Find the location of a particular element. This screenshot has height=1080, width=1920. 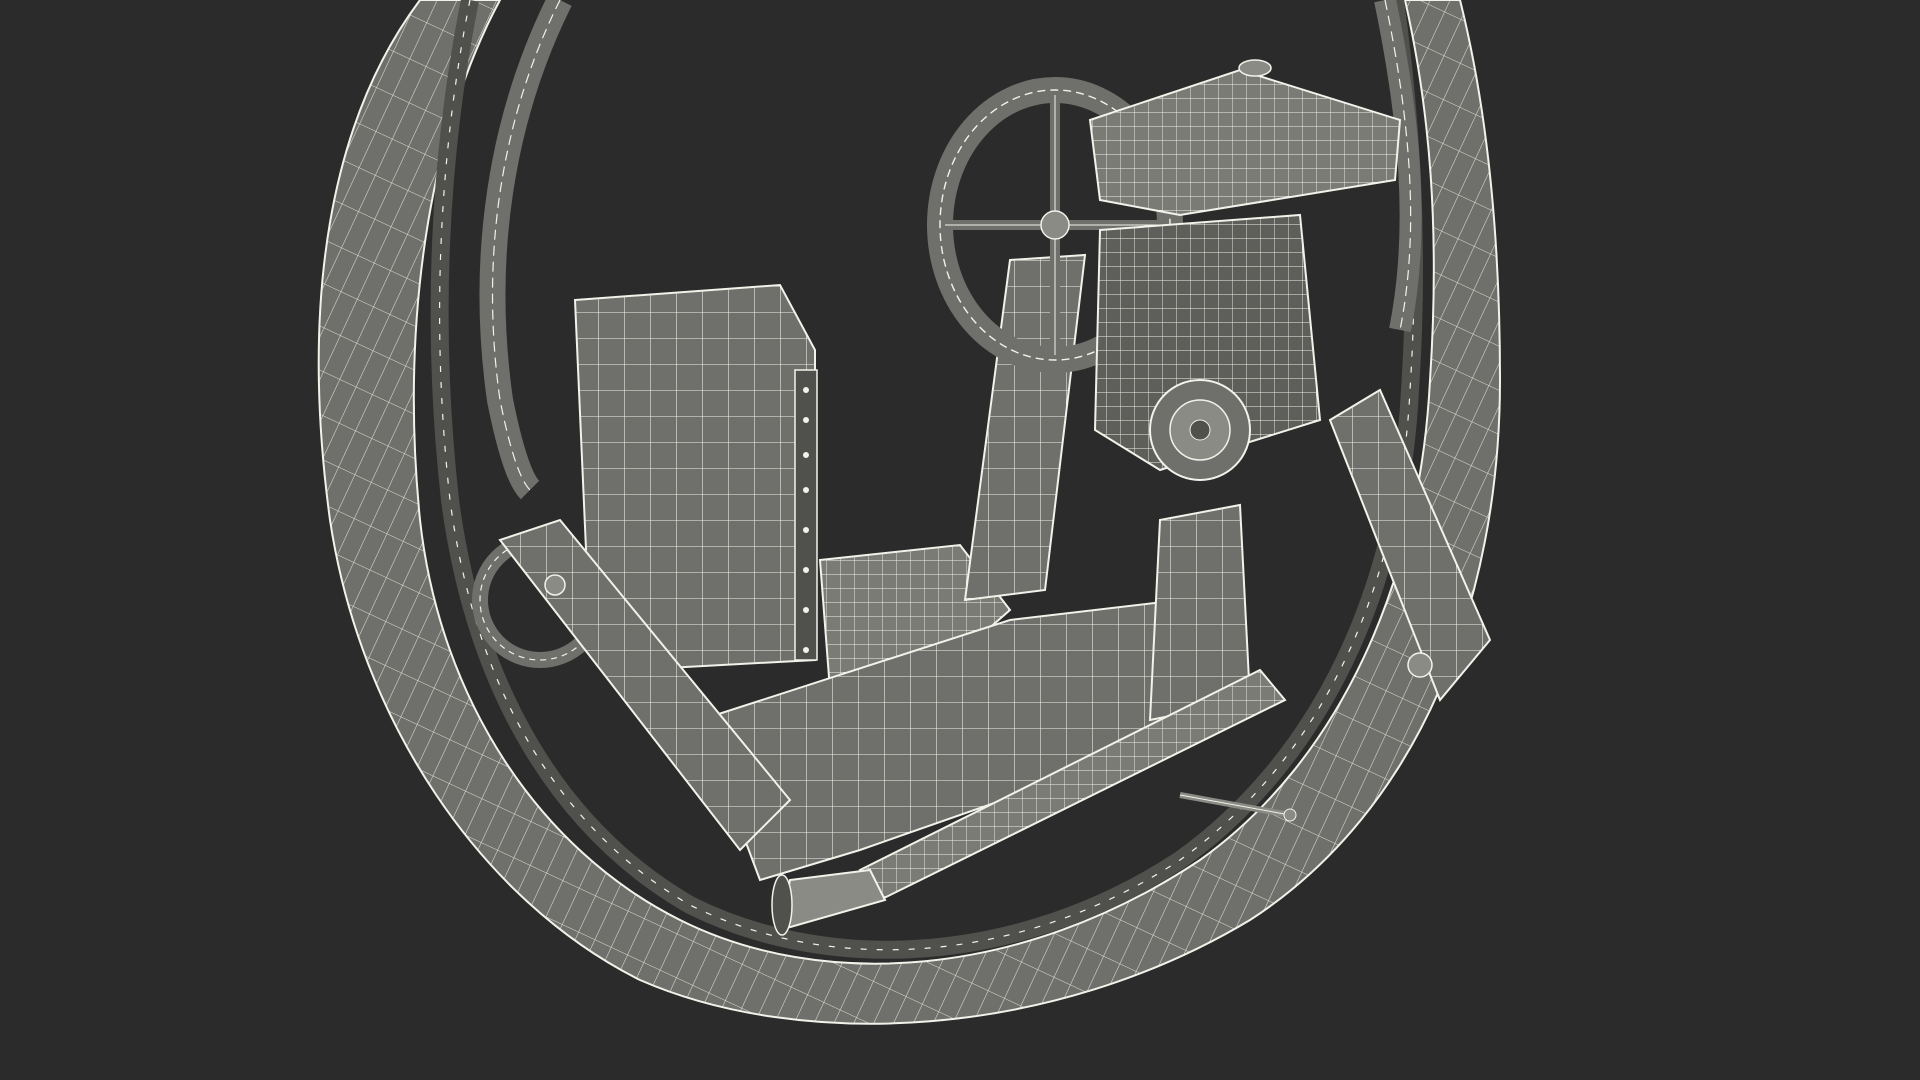

engine-block is located at coordinates (1207, 347).